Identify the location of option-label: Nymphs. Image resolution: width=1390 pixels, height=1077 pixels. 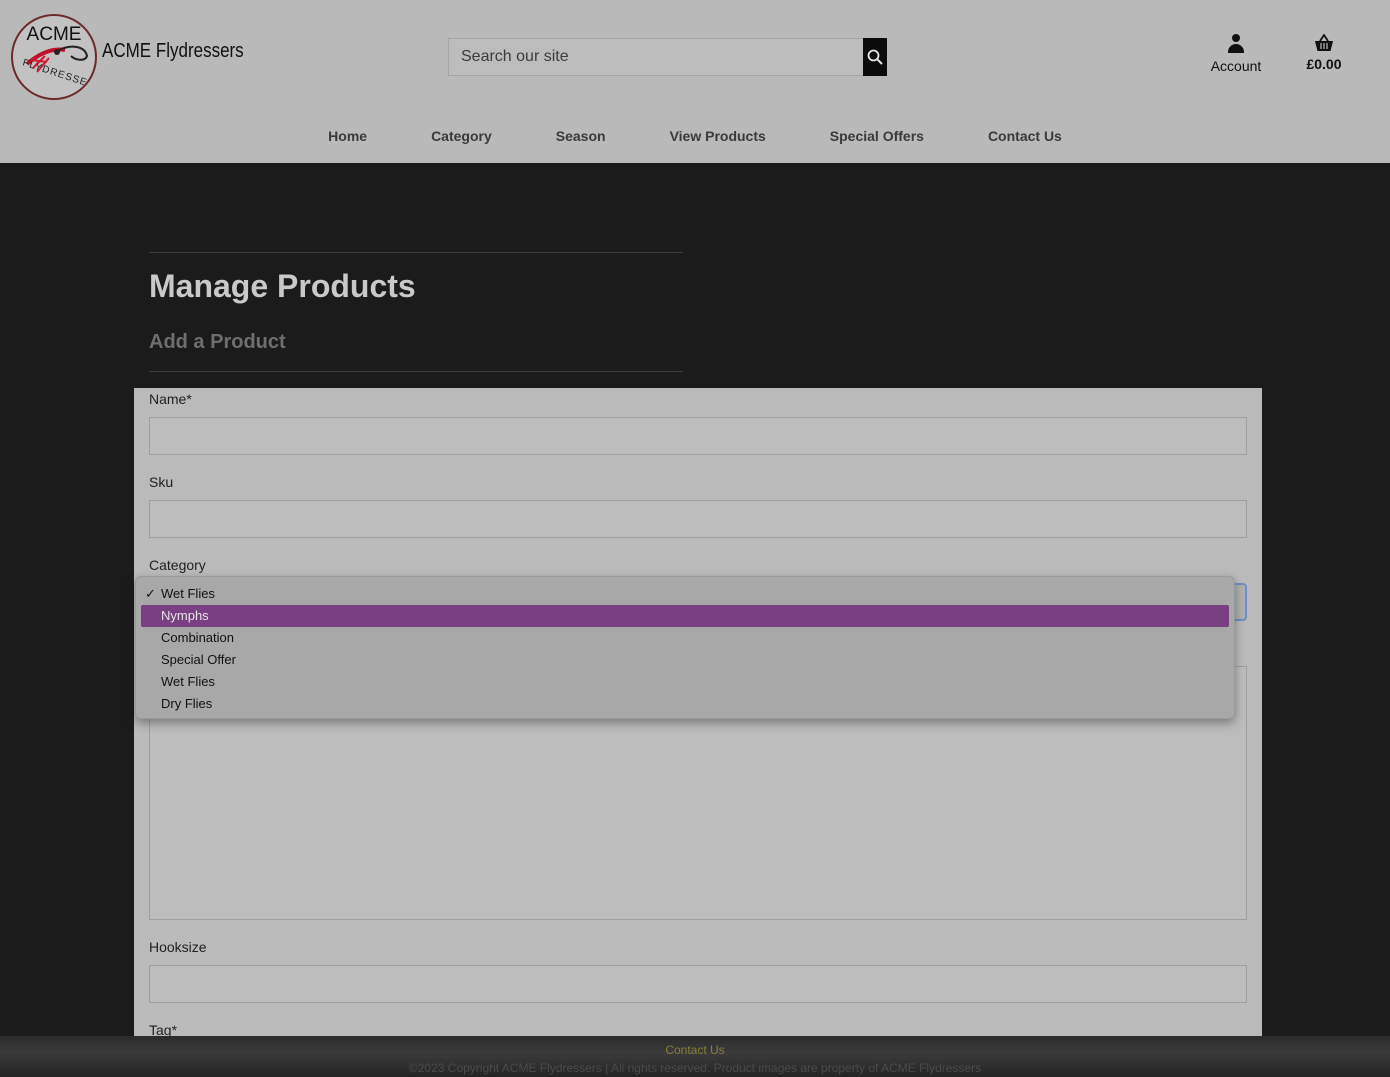
(185, 615).